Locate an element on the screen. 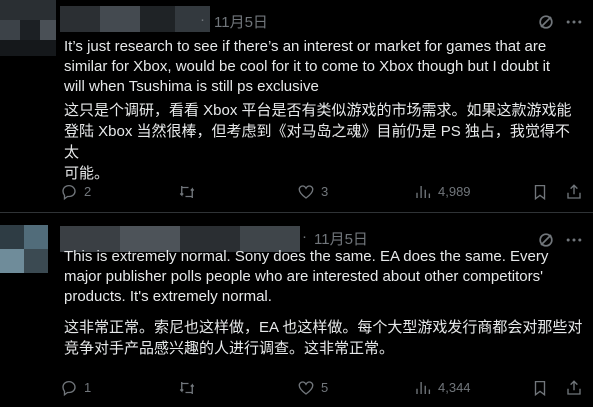  like-button: 3 is located at coordinates (312, 192).